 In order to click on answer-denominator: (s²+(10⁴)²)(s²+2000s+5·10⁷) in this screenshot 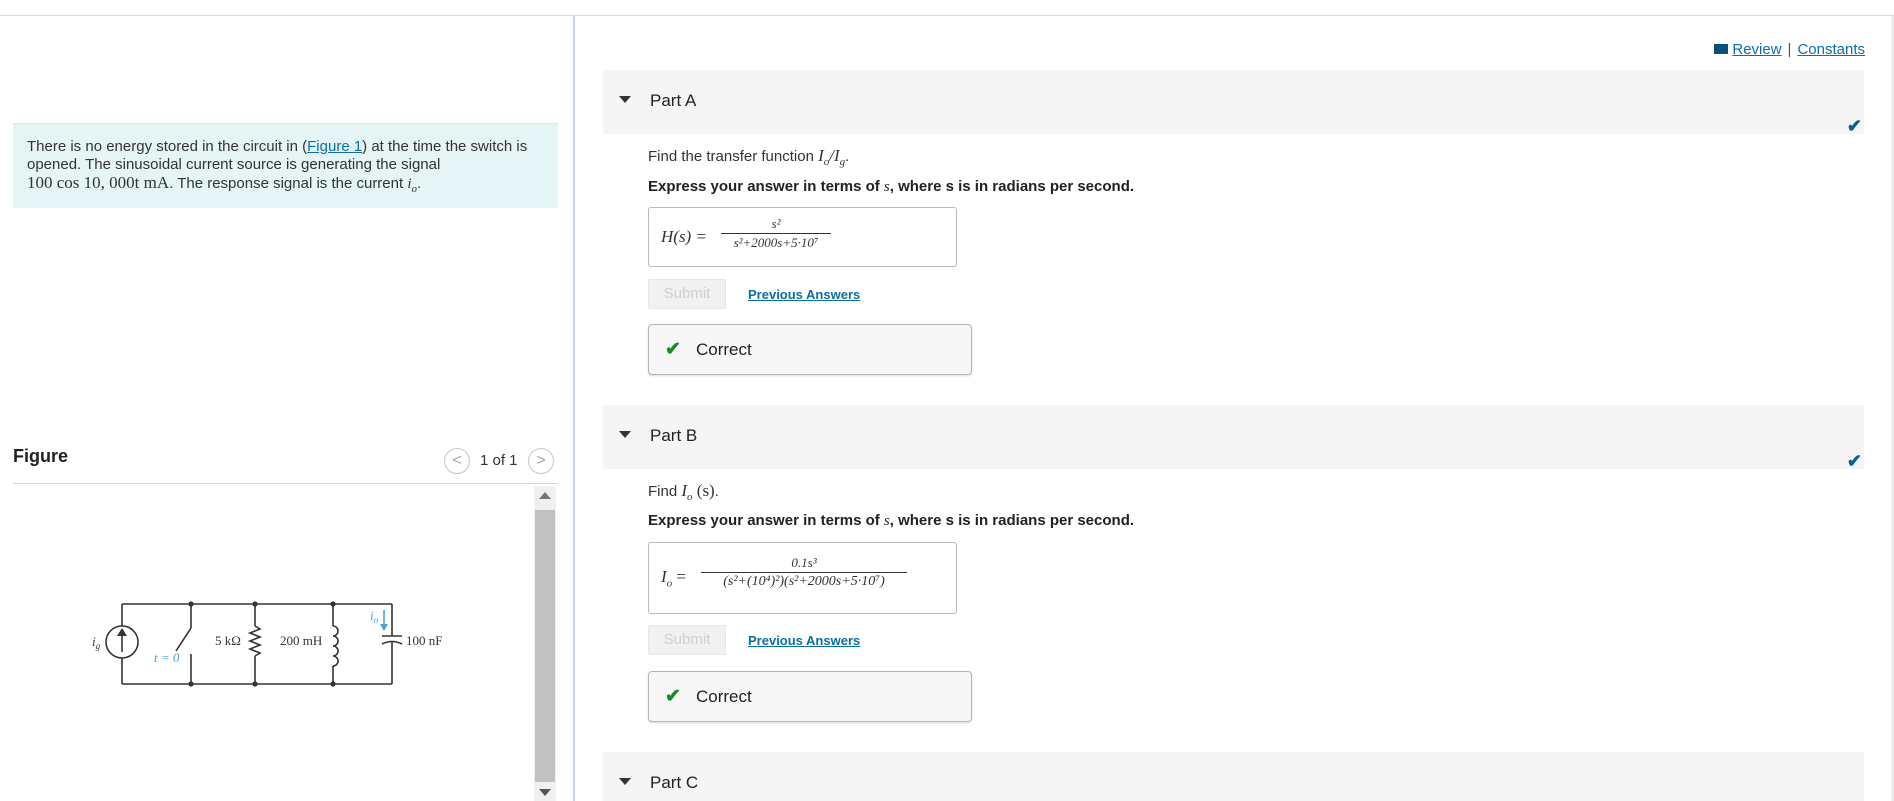, I will do `click(804, 581)`.